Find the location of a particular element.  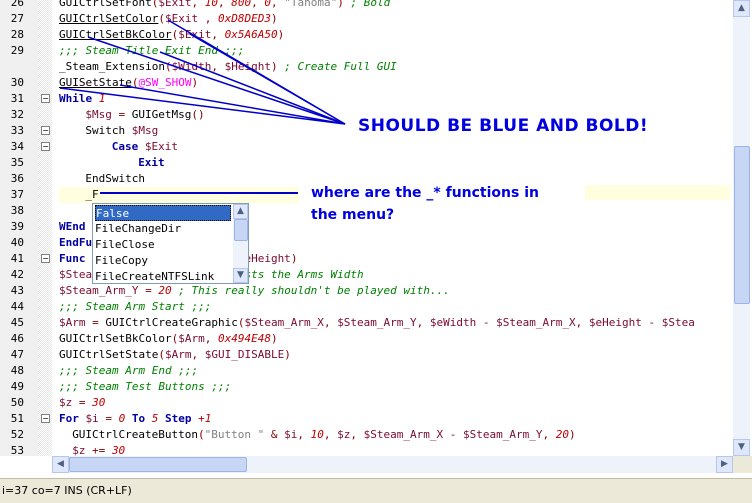

status-bar: i=37 co=7 INS (CR+LF) is located at coordinates (376, 490).